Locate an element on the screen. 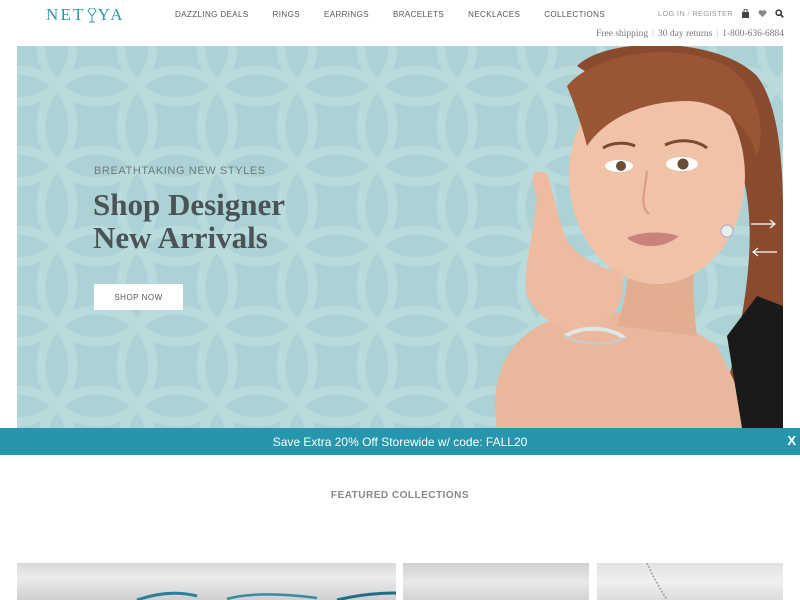  nav-item-rings: RINGS is located at coordinates (286, 14).